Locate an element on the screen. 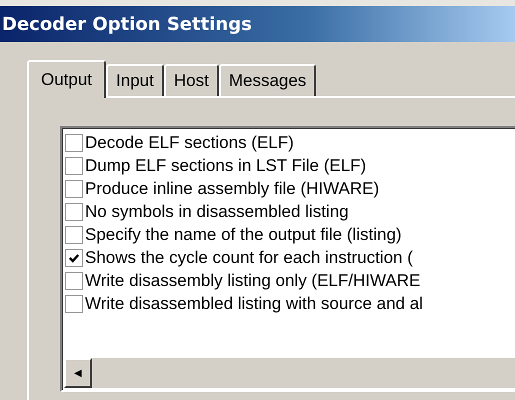  checkmark-icon is located at coordinates (74, 258).